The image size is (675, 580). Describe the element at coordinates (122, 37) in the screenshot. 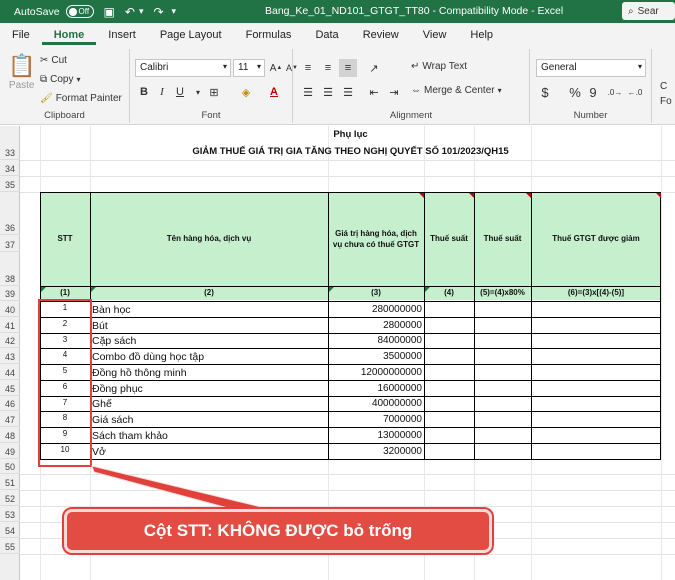

I see `tab-insert: Insert` at that location.